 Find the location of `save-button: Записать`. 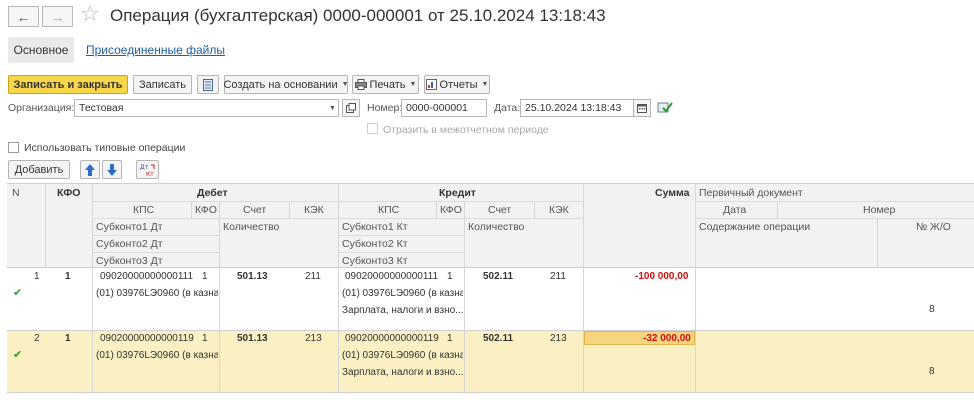

save-button: Записать is located at coordinates (162, 84).